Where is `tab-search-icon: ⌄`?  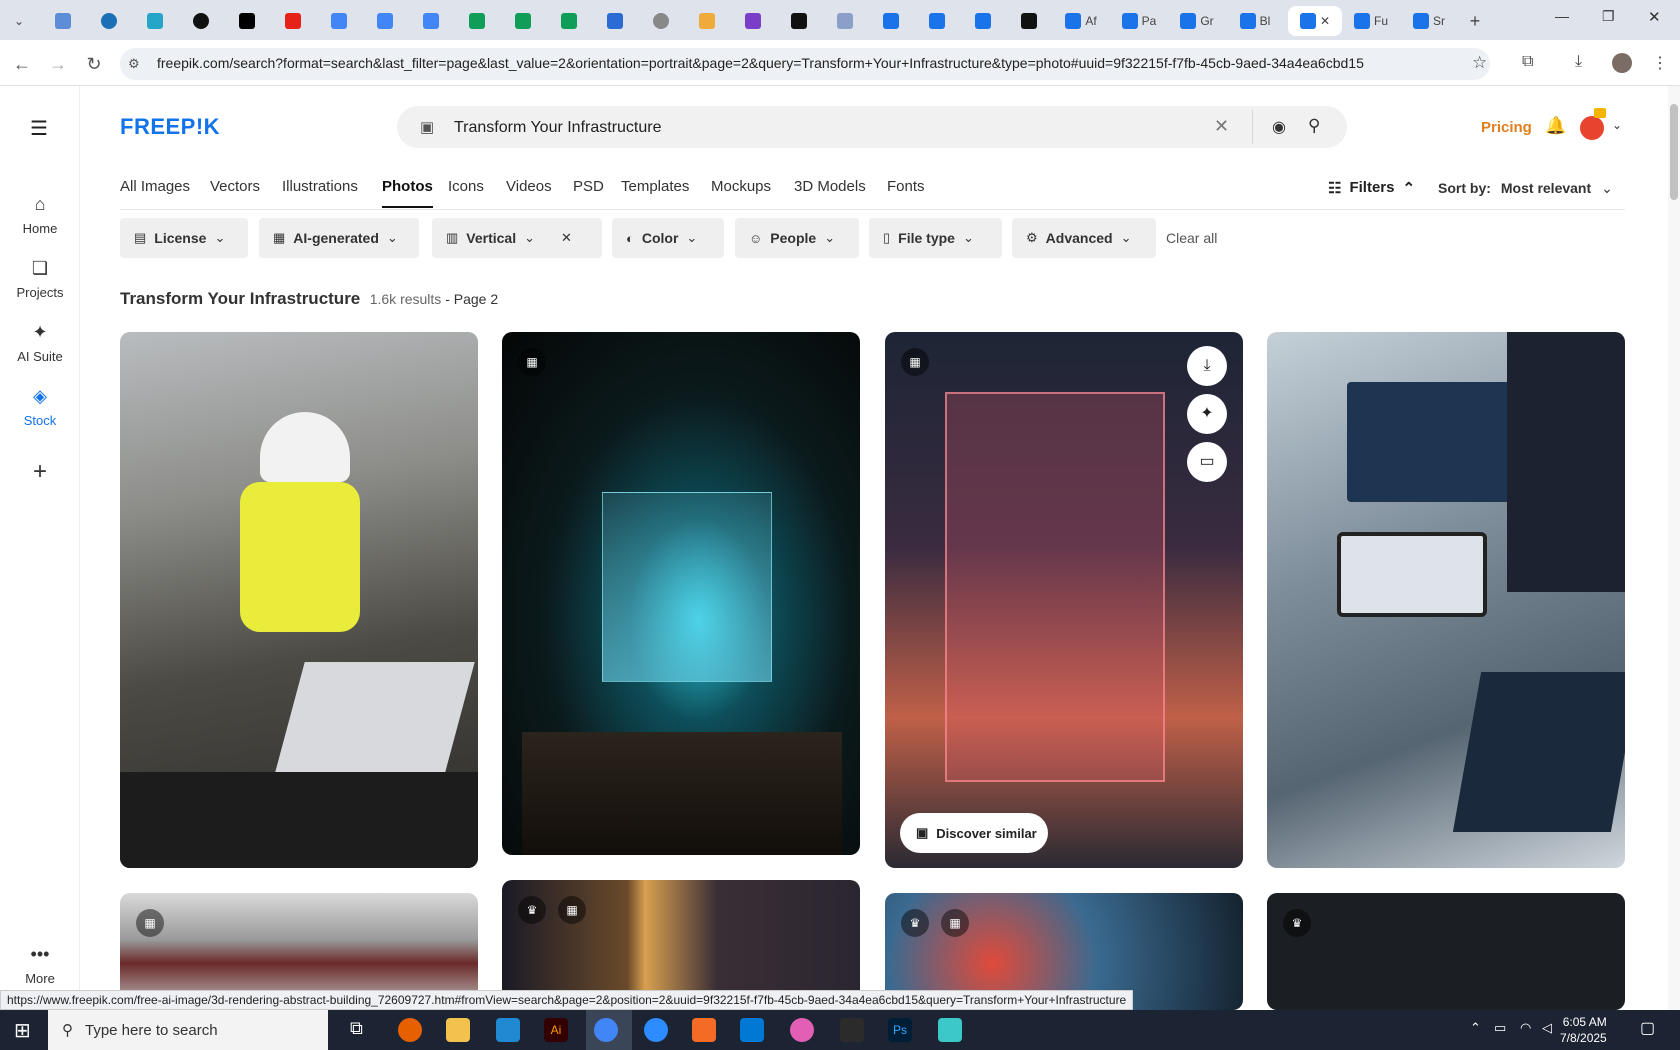 tab-search-icon: ⌄ is located at coordinates (19, 21).